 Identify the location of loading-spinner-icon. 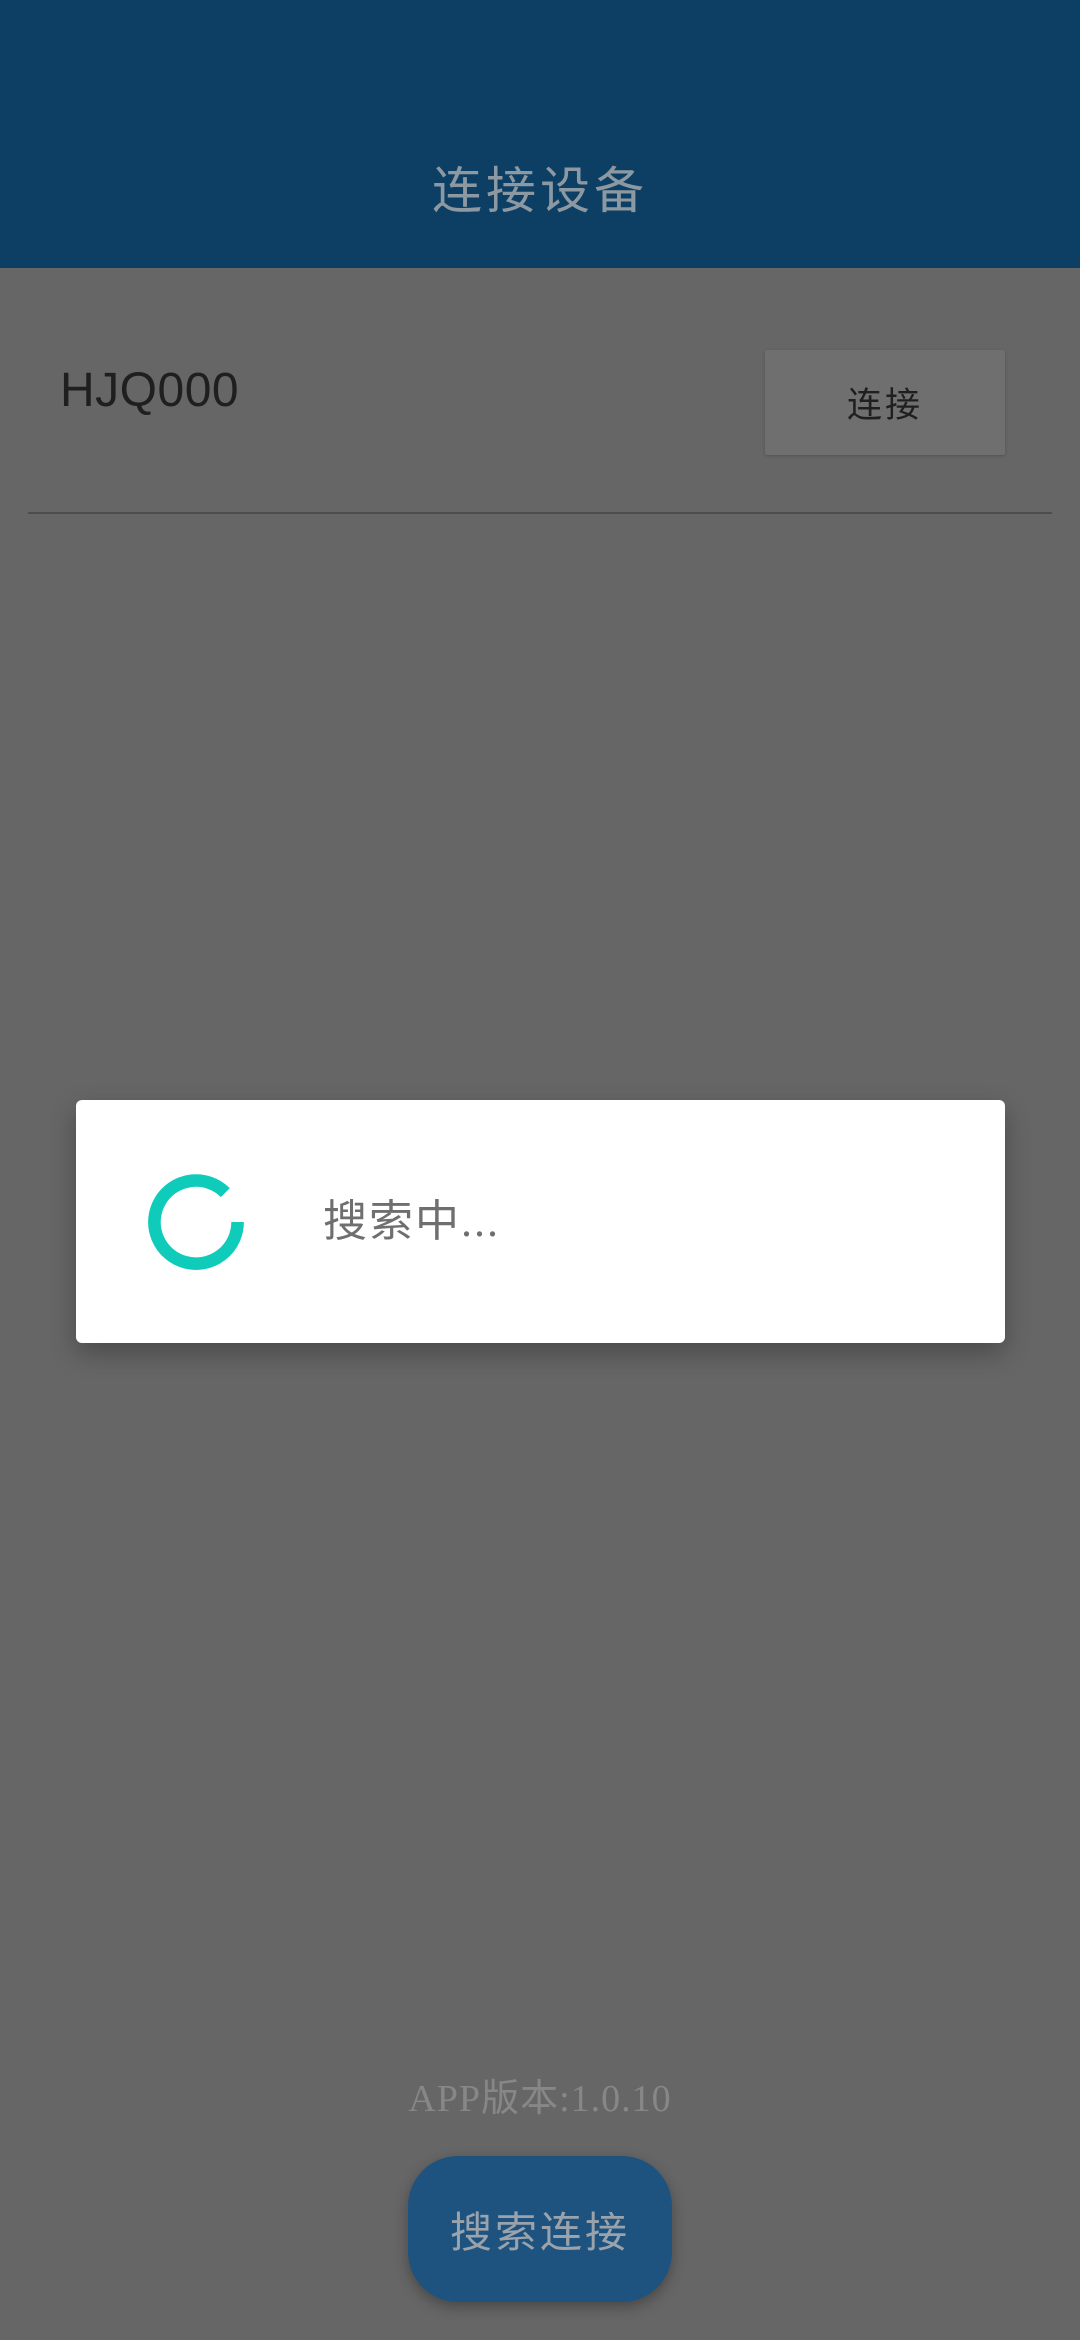
(196, 1221).